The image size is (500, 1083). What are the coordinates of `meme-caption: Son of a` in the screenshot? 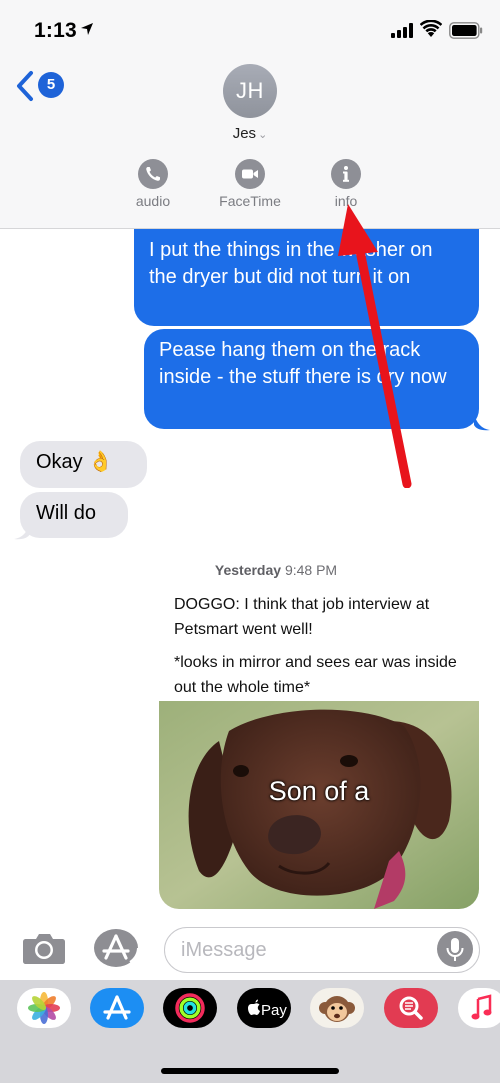 It's located at (319, 791).